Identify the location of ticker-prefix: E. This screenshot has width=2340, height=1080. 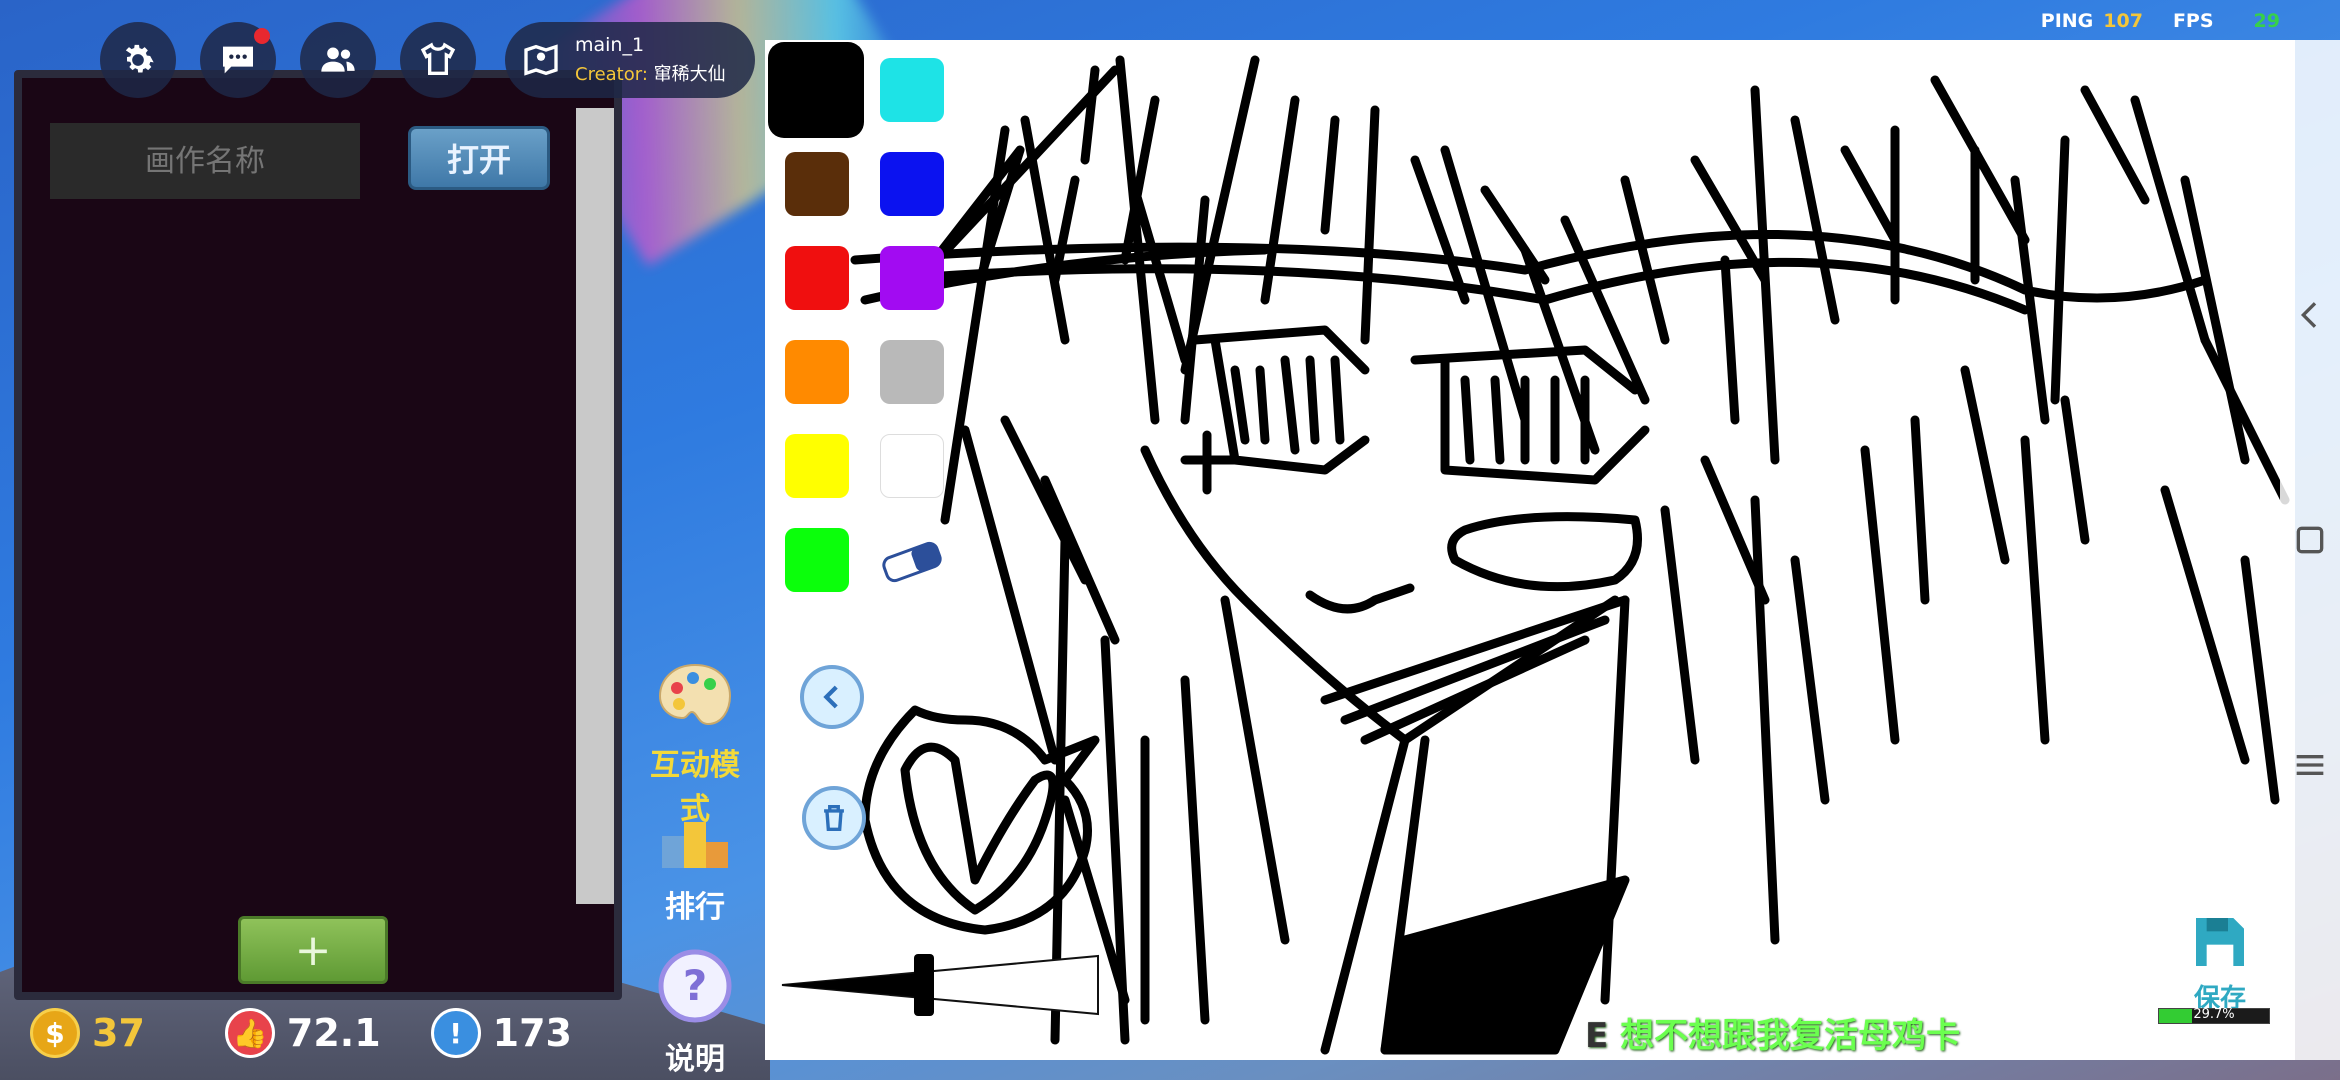
(1597, 1036).